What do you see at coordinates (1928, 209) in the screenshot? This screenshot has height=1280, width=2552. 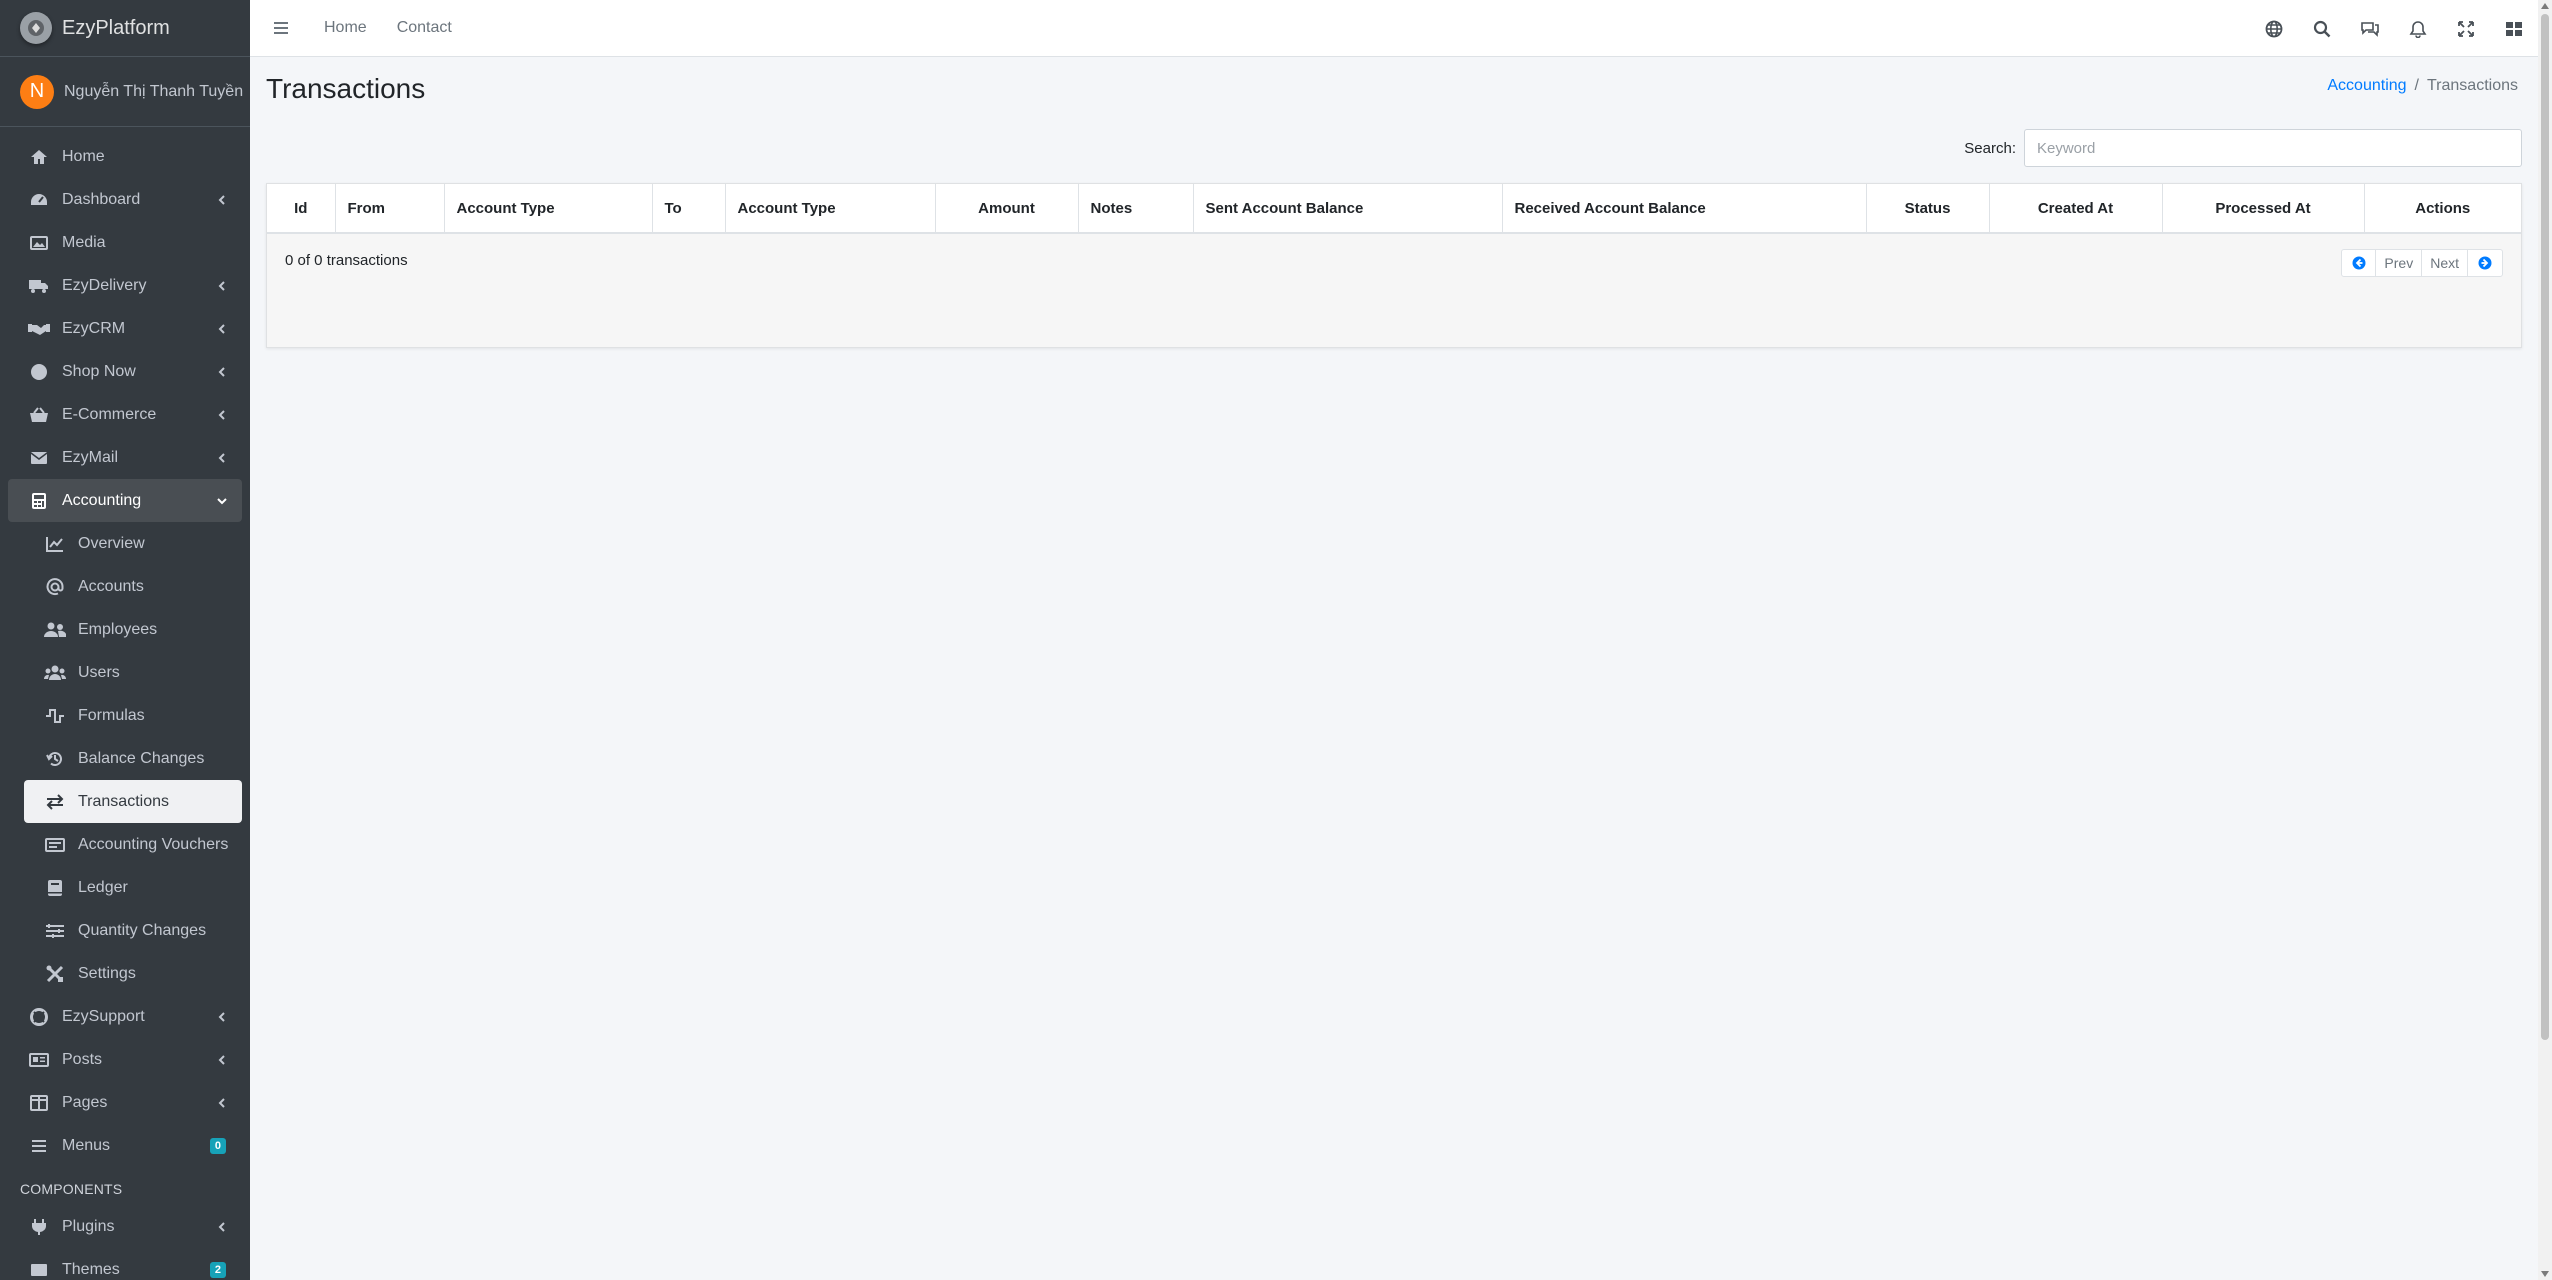 I see `column-header-status: Status` at bounding box center [1928, 209].